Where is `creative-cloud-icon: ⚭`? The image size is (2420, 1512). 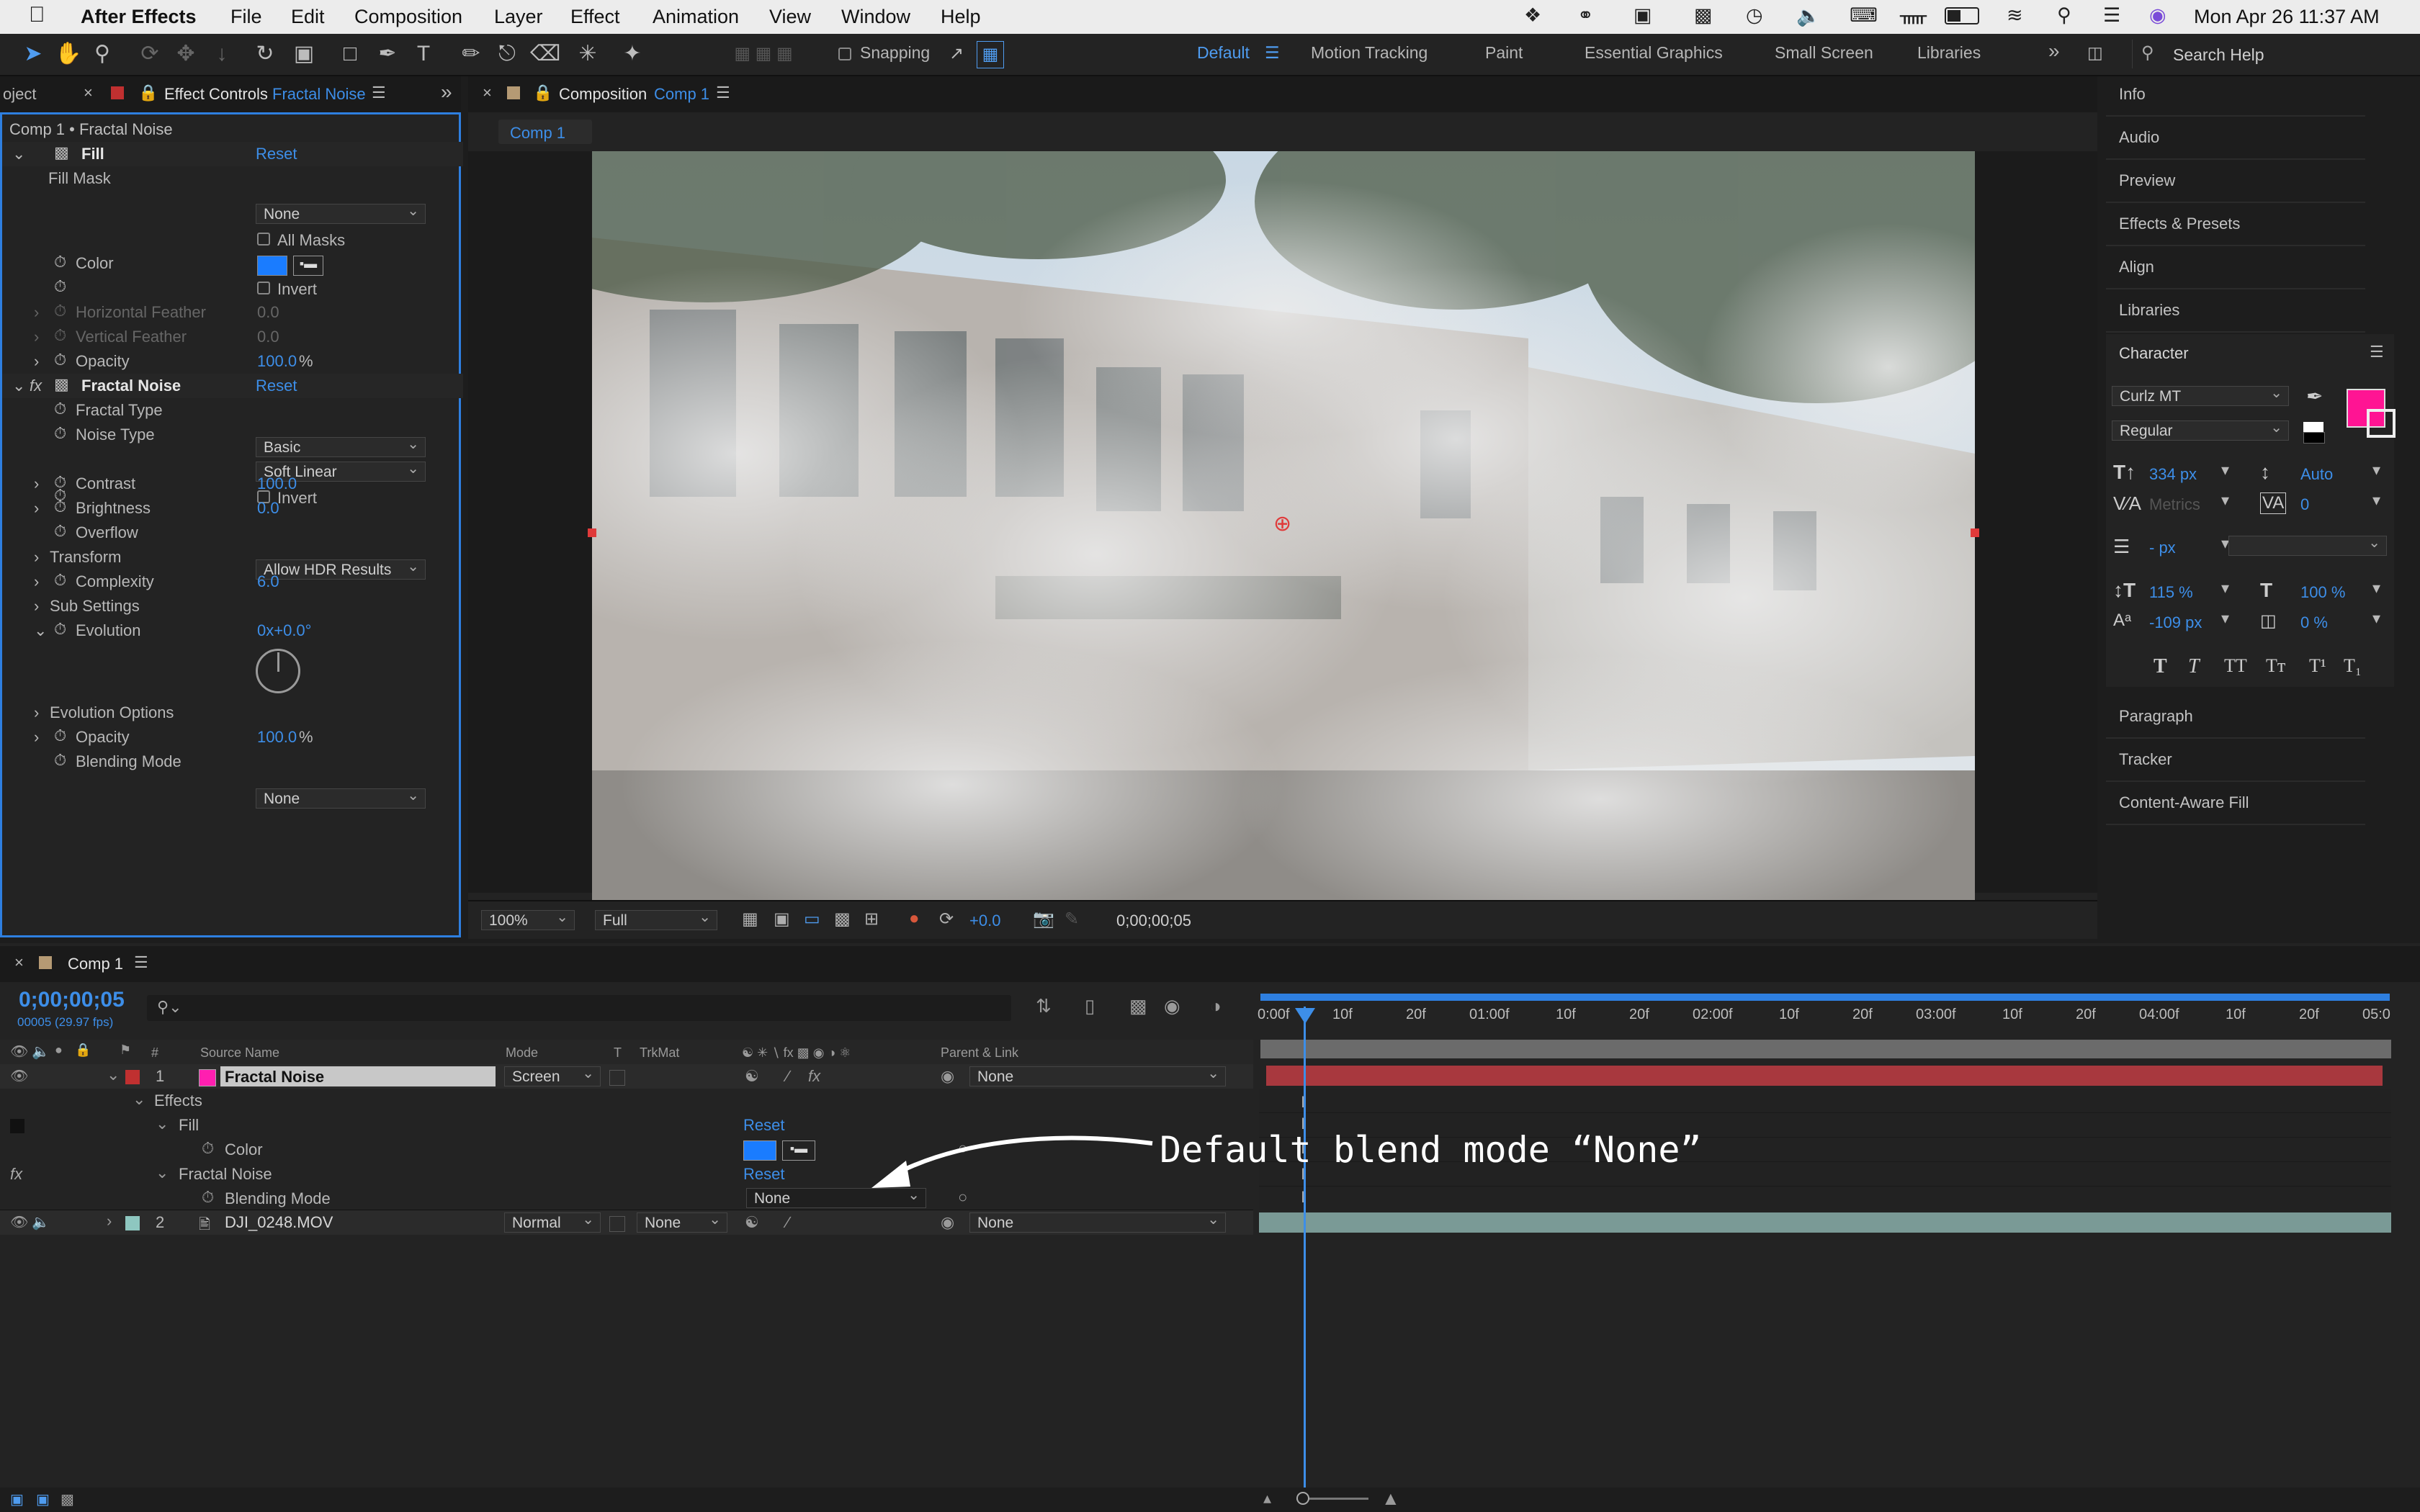
creative-cloud-icon: ⚭ is located at coordinates (1585, 15).